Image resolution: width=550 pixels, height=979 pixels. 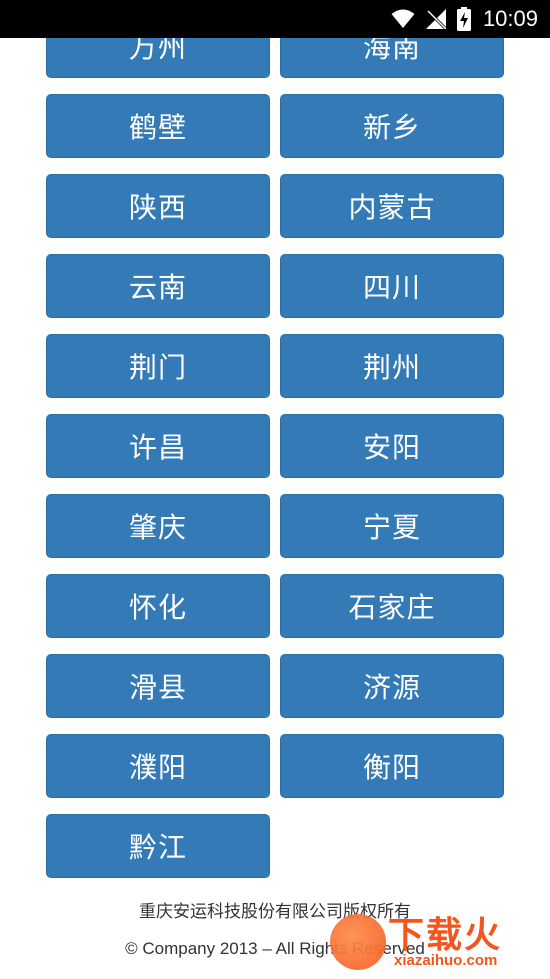 I want to click on city-button-xuchang: 许昌, so click(x=158, y=446).